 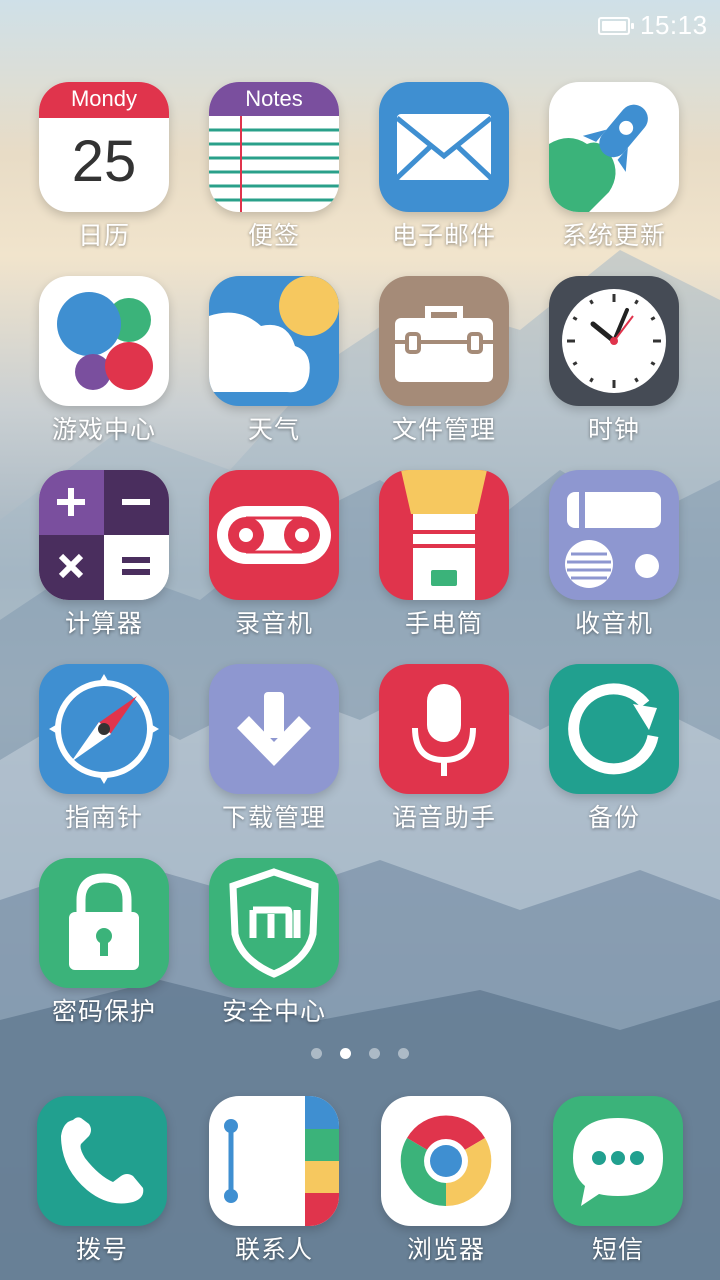 I want to click on app-label: 文件管理, so click(x=443, y=429).